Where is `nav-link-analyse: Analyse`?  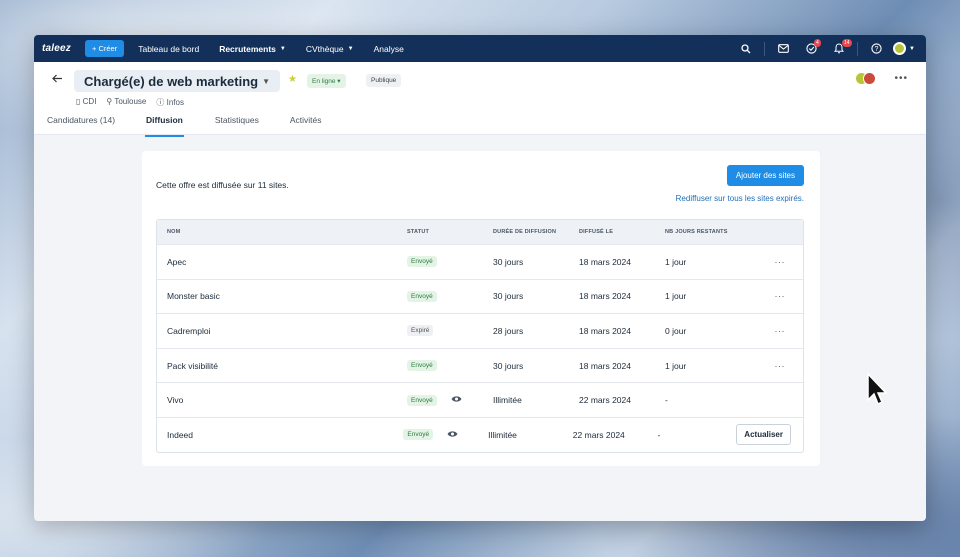 nav-link-analyse: Analyse is located at coordinates (389, 49).